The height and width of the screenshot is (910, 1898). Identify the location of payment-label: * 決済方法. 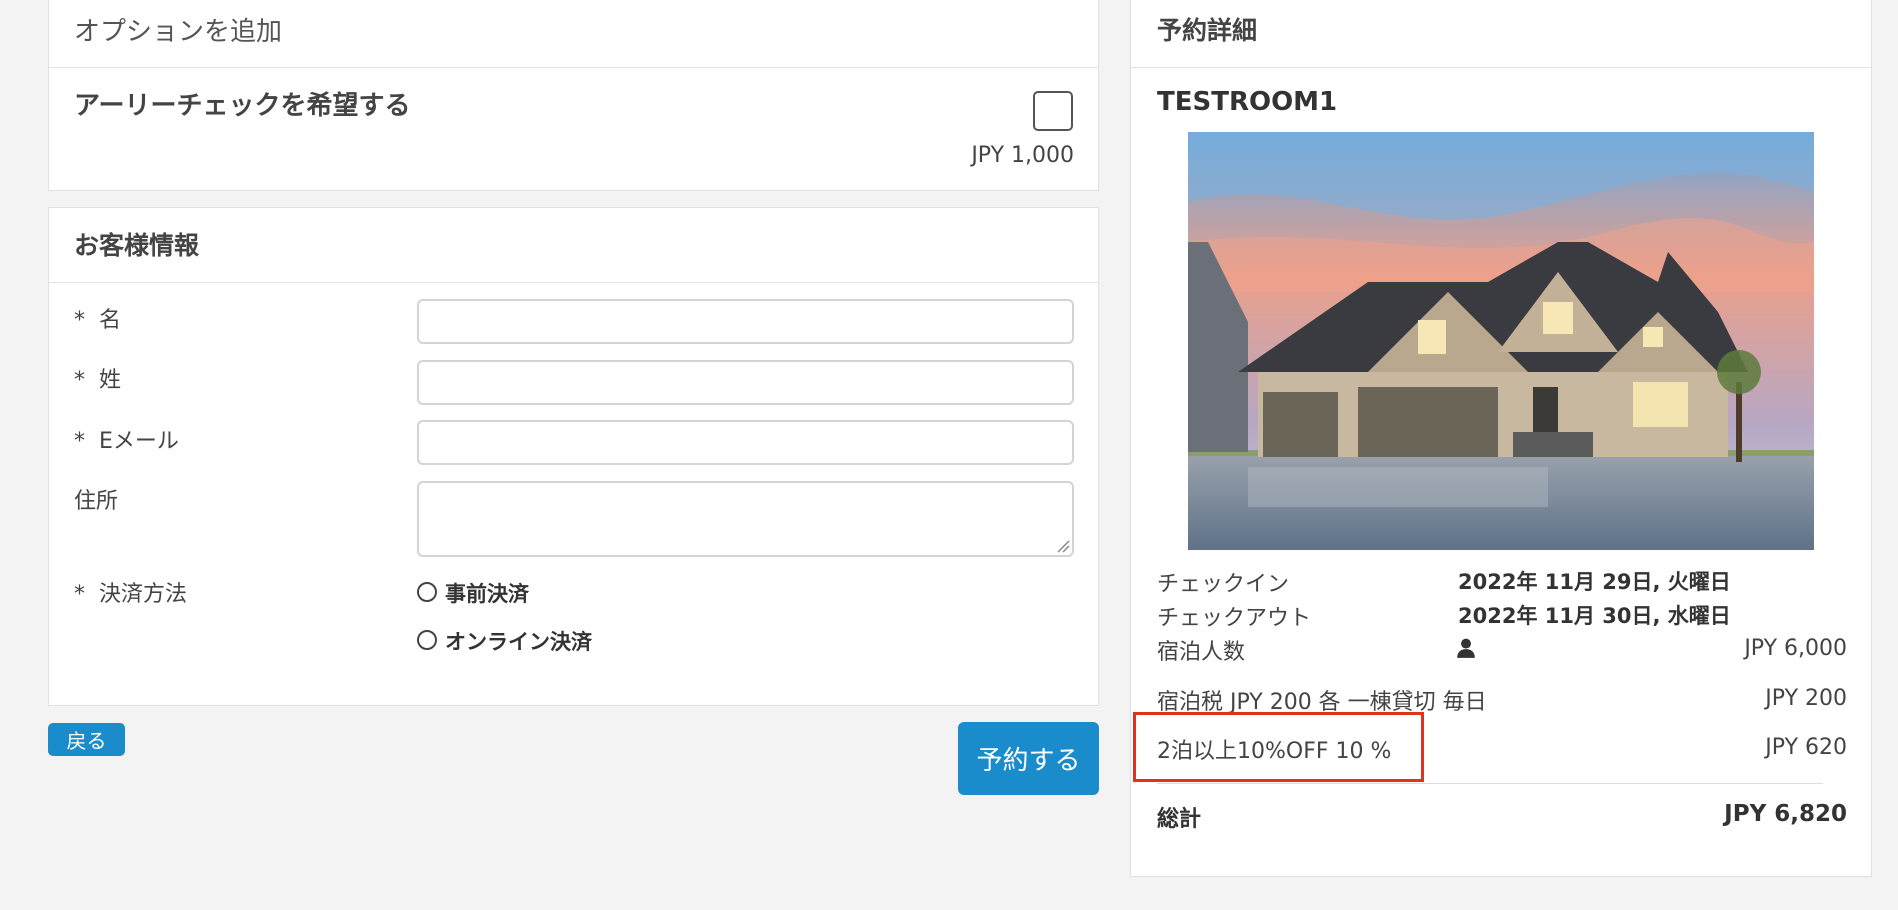
(131, 594).